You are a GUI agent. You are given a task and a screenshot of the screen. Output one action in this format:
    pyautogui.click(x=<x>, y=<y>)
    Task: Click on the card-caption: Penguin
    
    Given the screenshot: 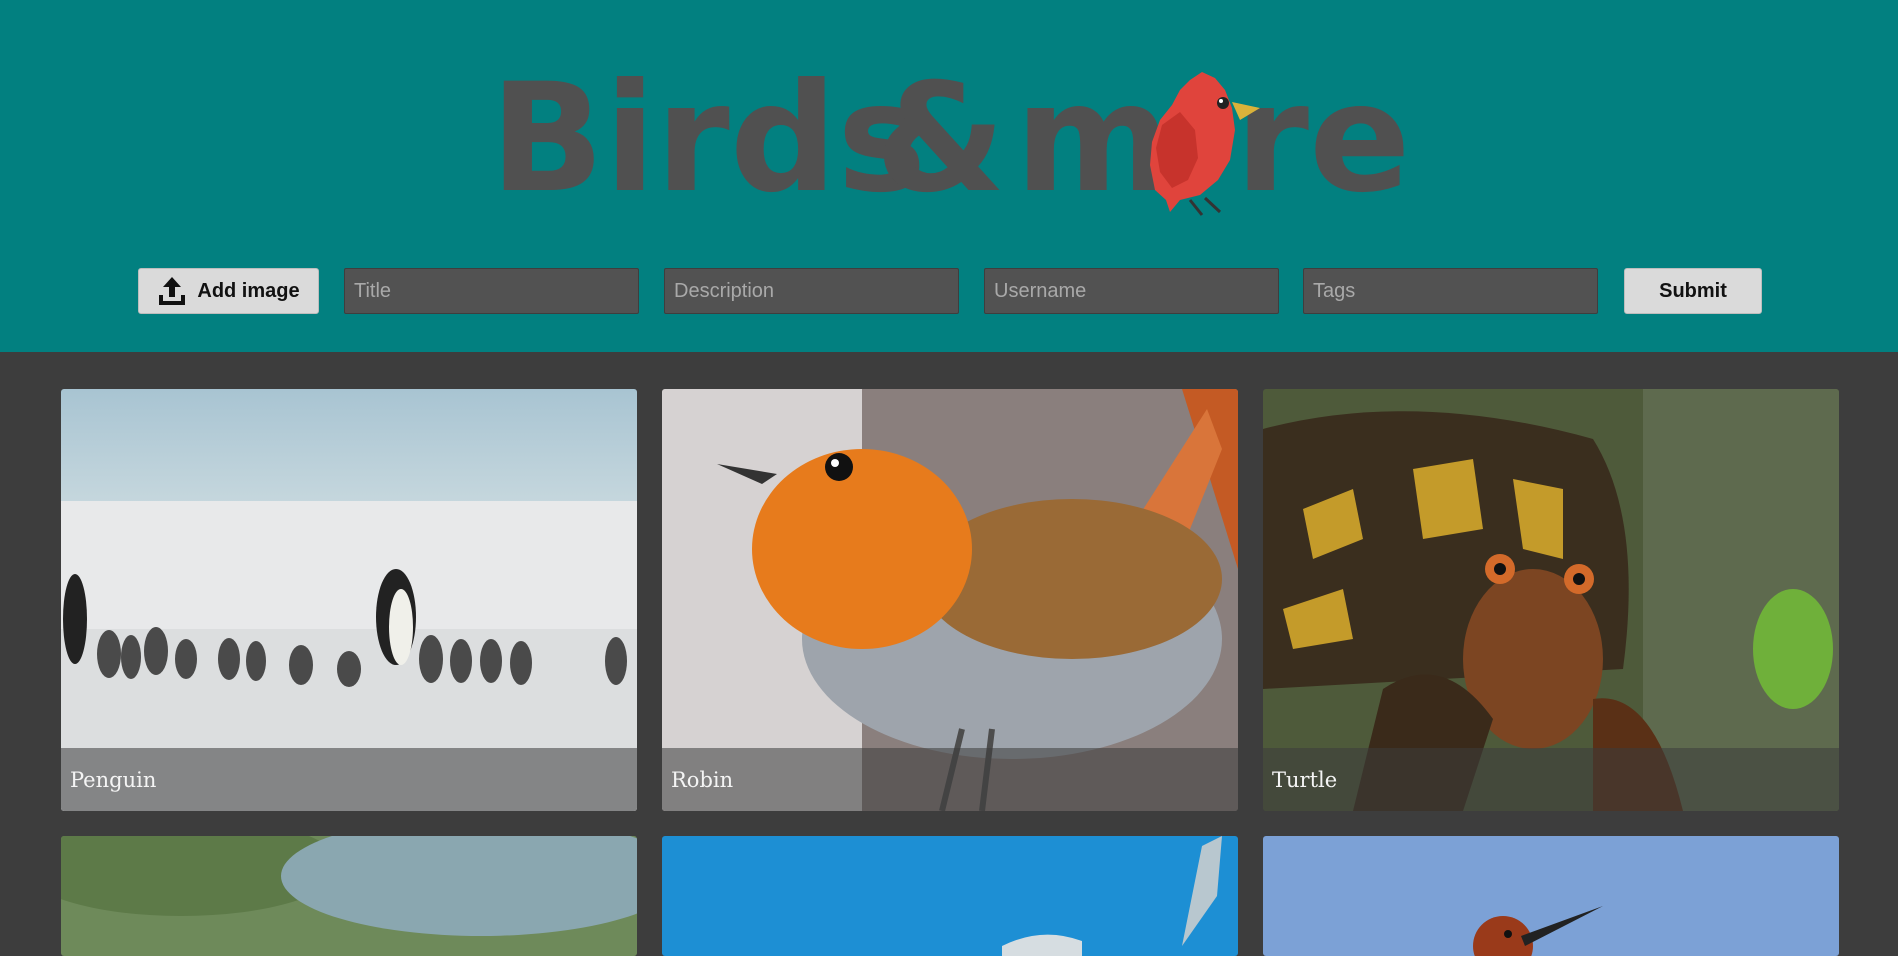 What is the action you would take?
    pyautogui.click(x=349, y=779)
    